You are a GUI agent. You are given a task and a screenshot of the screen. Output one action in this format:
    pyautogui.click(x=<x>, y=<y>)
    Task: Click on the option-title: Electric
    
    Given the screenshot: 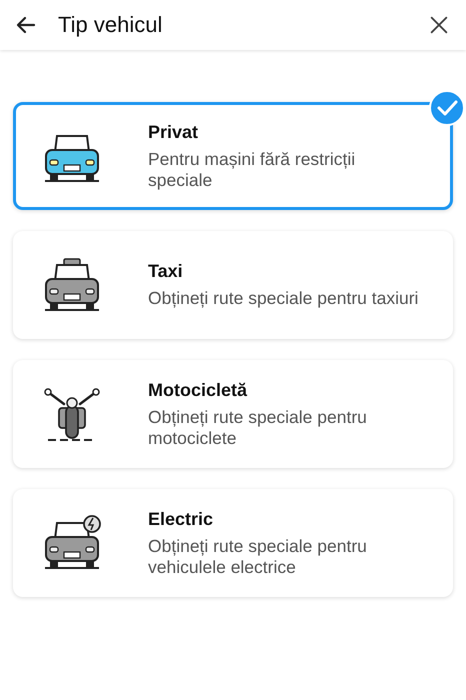 What is the action you would take?
    pyautogui.click(x=181, y=519)
    